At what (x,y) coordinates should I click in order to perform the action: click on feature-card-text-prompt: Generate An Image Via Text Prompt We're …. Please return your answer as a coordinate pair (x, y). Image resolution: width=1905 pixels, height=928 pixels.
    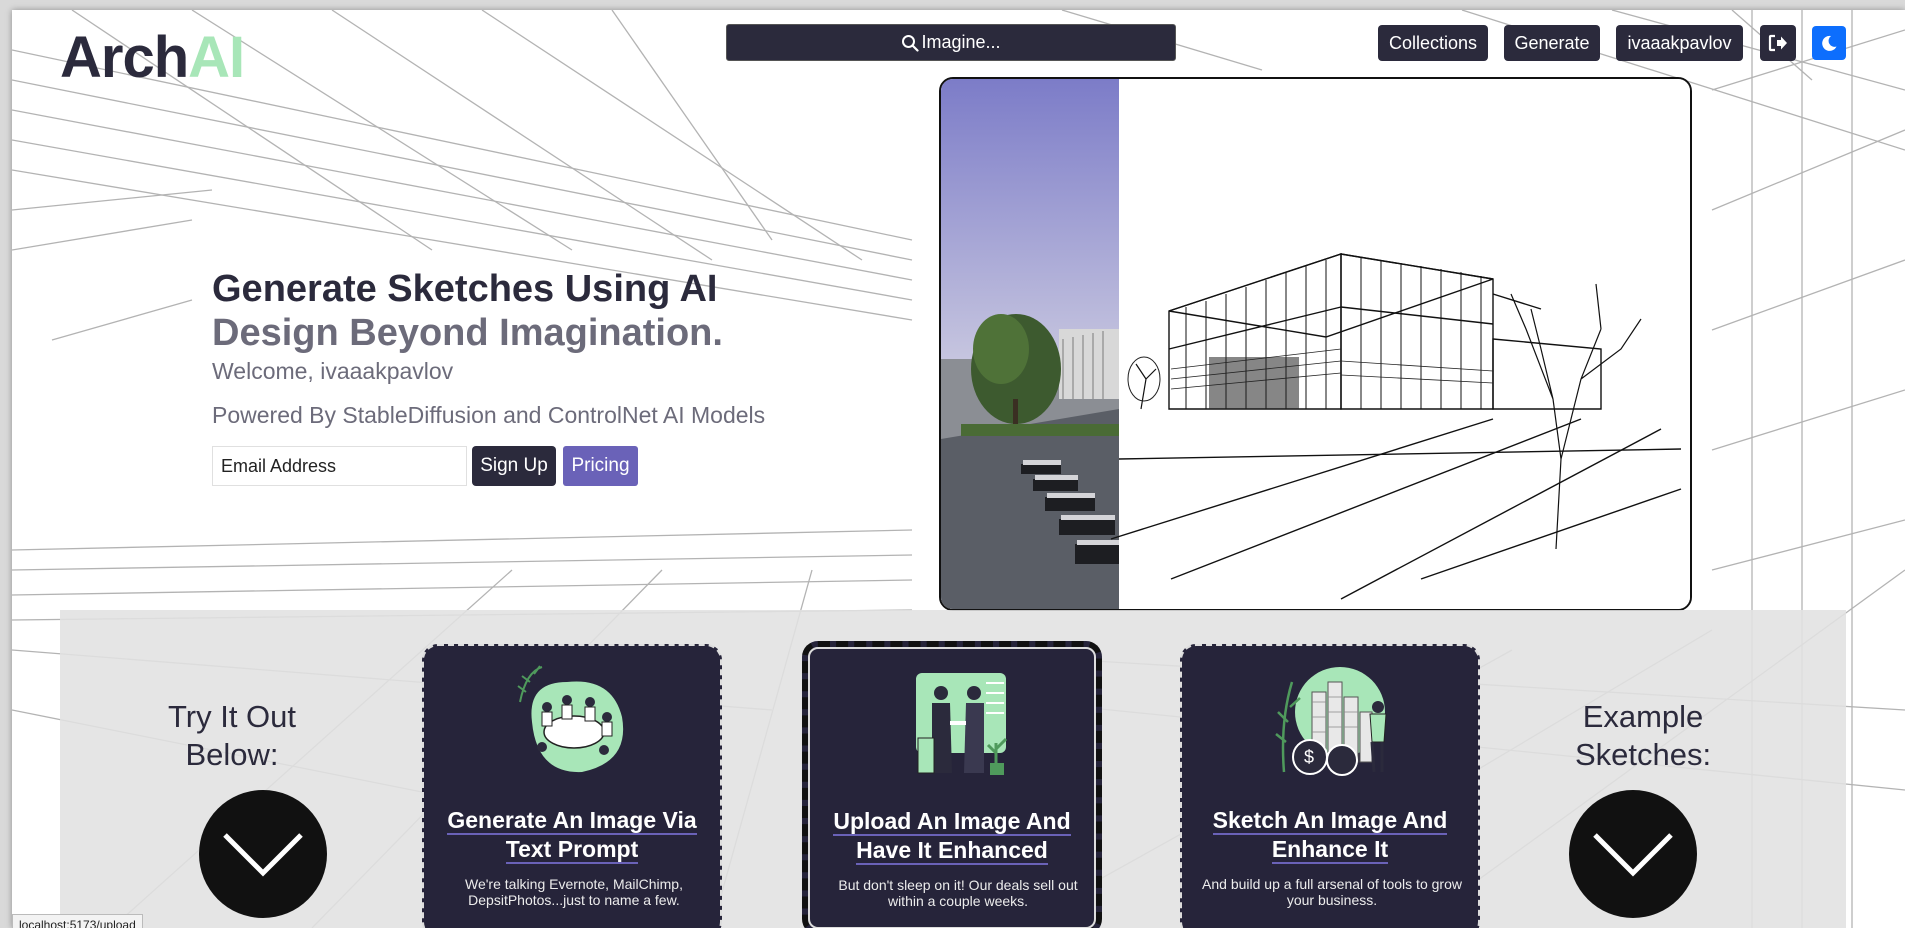
    Looking at the image, I should click on (572, 786).